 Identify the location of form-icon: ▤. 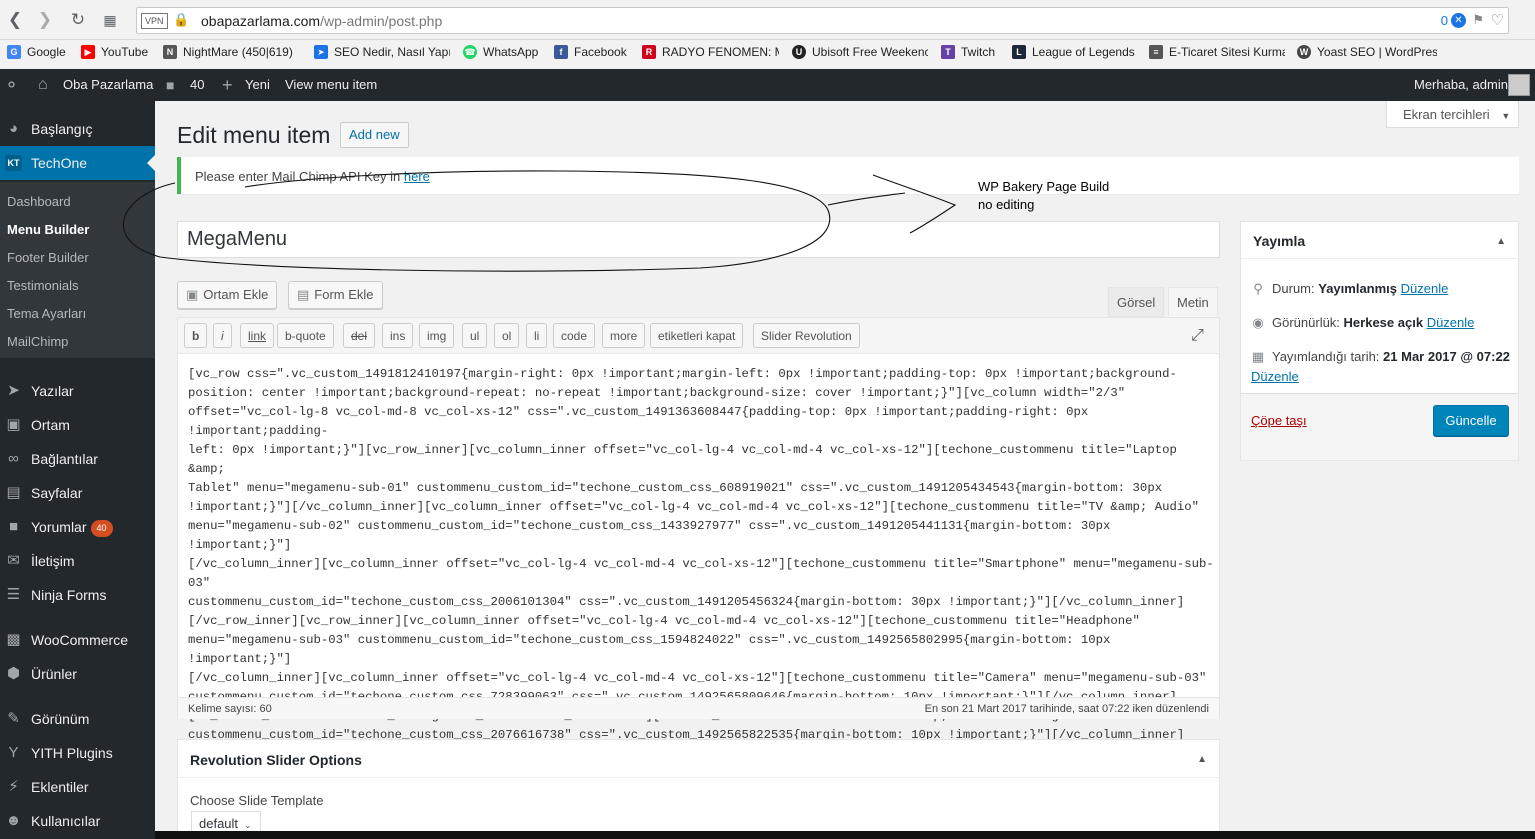
(303, 294).